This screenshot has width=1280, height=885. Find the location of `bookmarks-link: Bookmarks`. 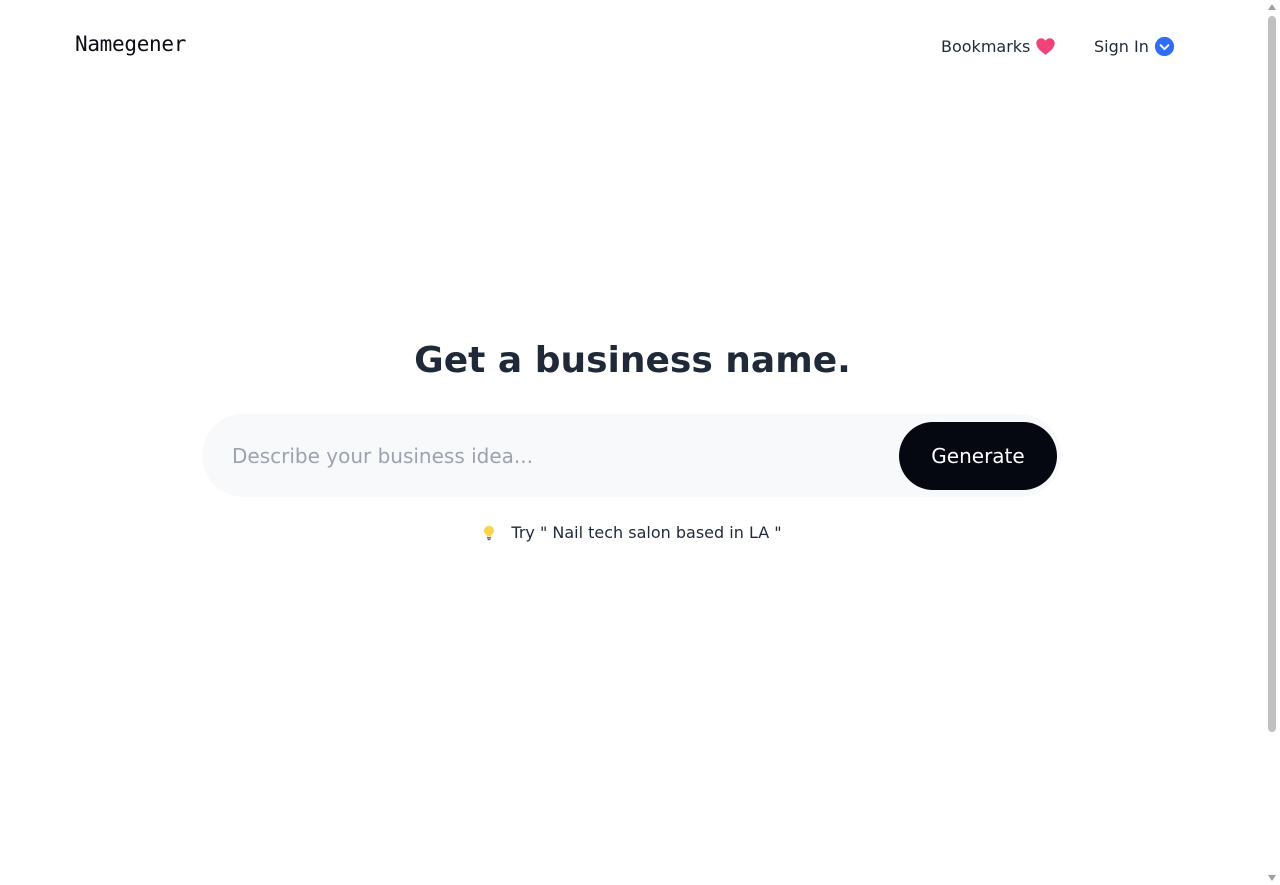

bookmarks-link: Bookmarks is located at coordinates (998, 46).